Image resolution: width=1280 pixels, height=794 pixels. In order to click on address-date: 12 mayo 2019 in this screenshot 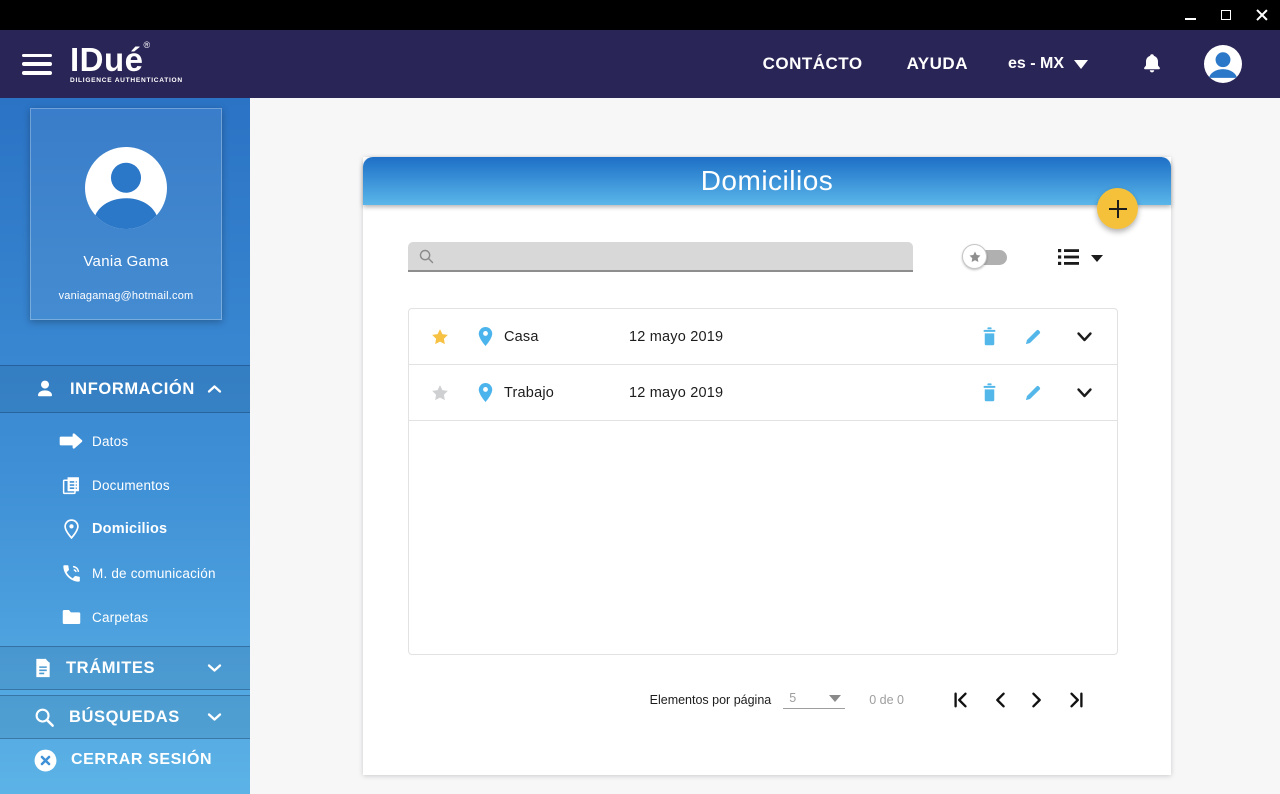, I will do `click(676, 392)`.